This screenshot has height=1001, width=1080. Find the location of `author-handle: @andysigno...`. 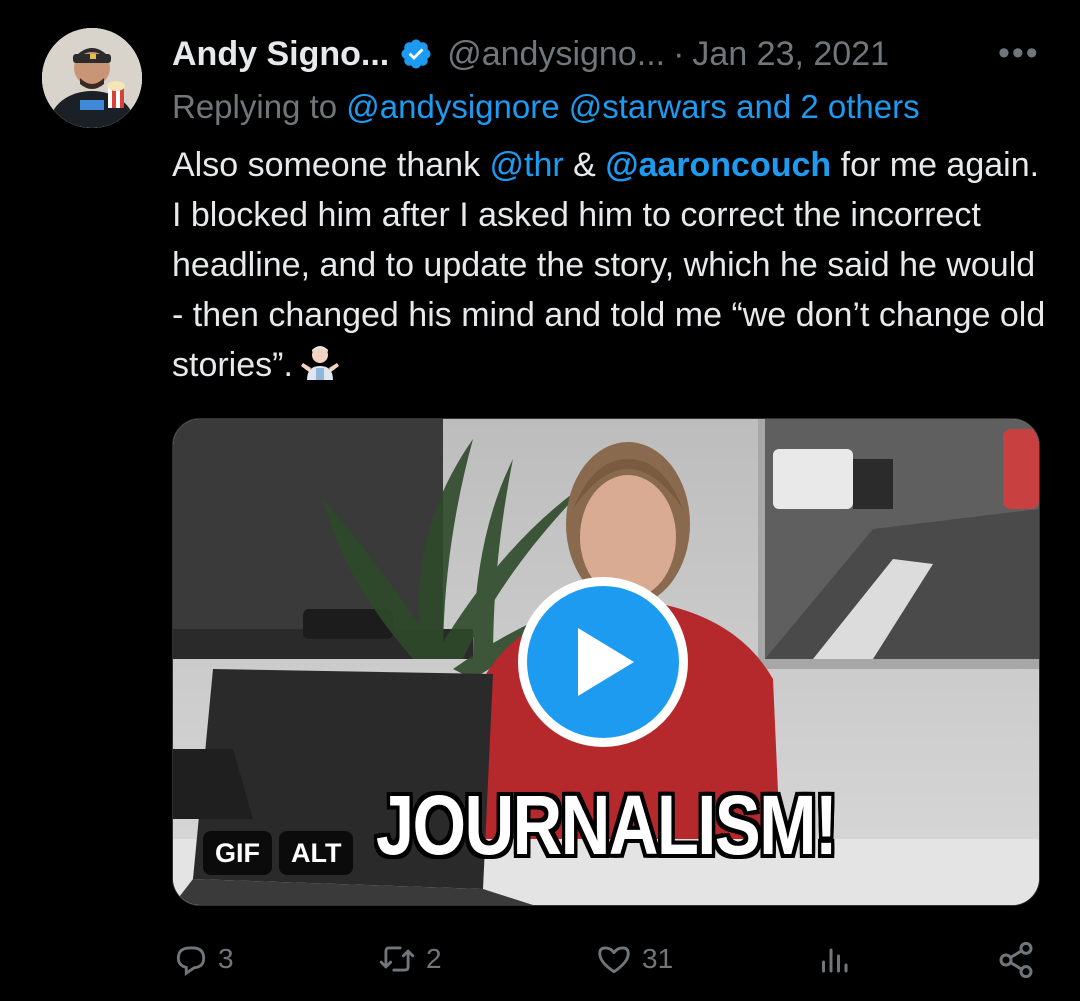

author-handle: @andysigno... is located at coordinates (556, 54).